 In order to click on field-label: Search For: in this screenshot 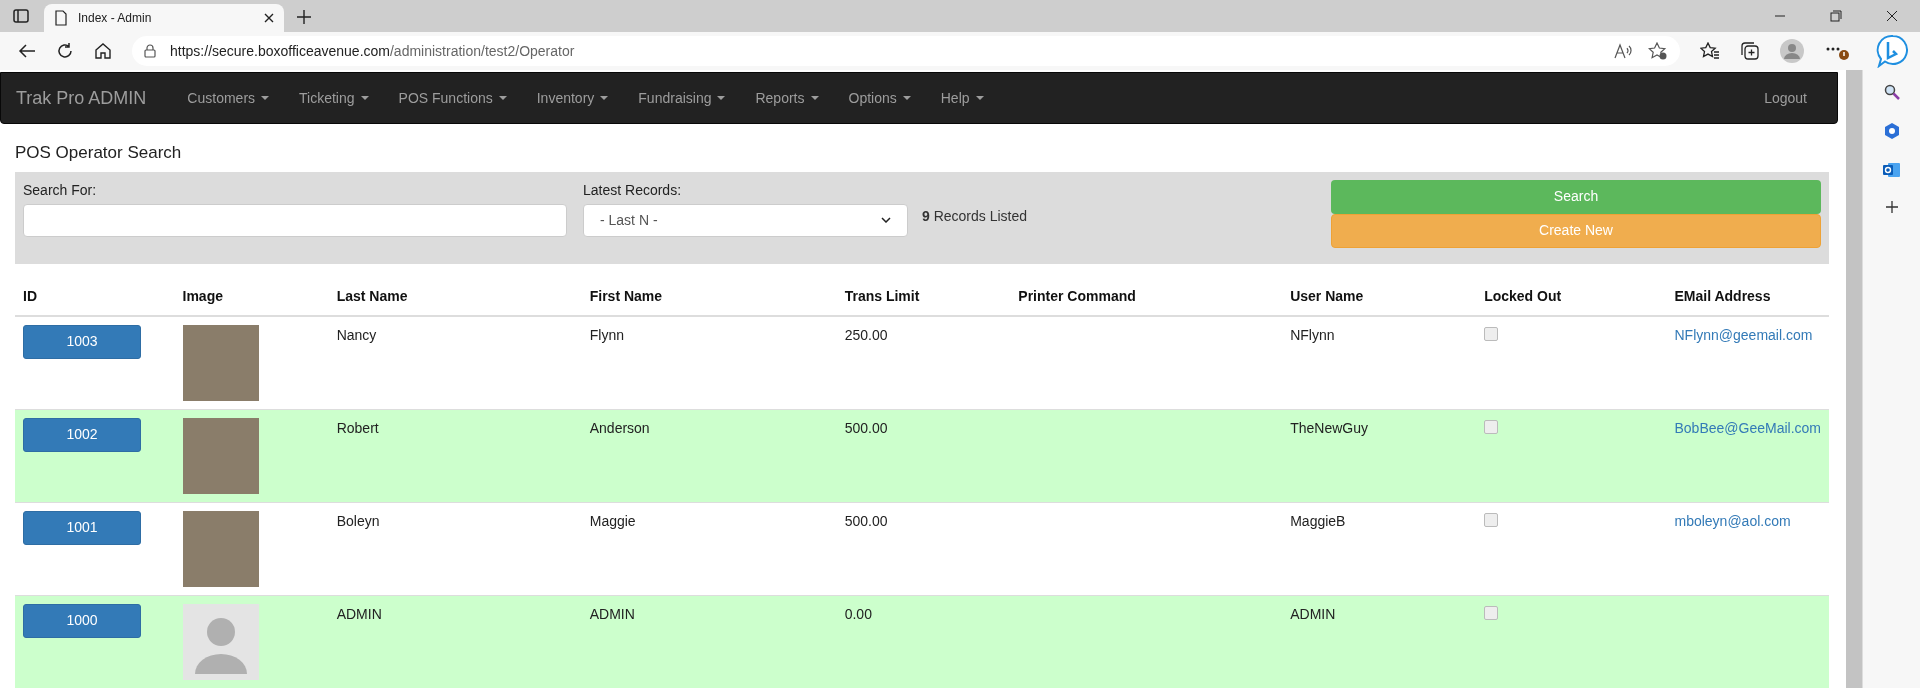, I will do `click(60, 190)`.